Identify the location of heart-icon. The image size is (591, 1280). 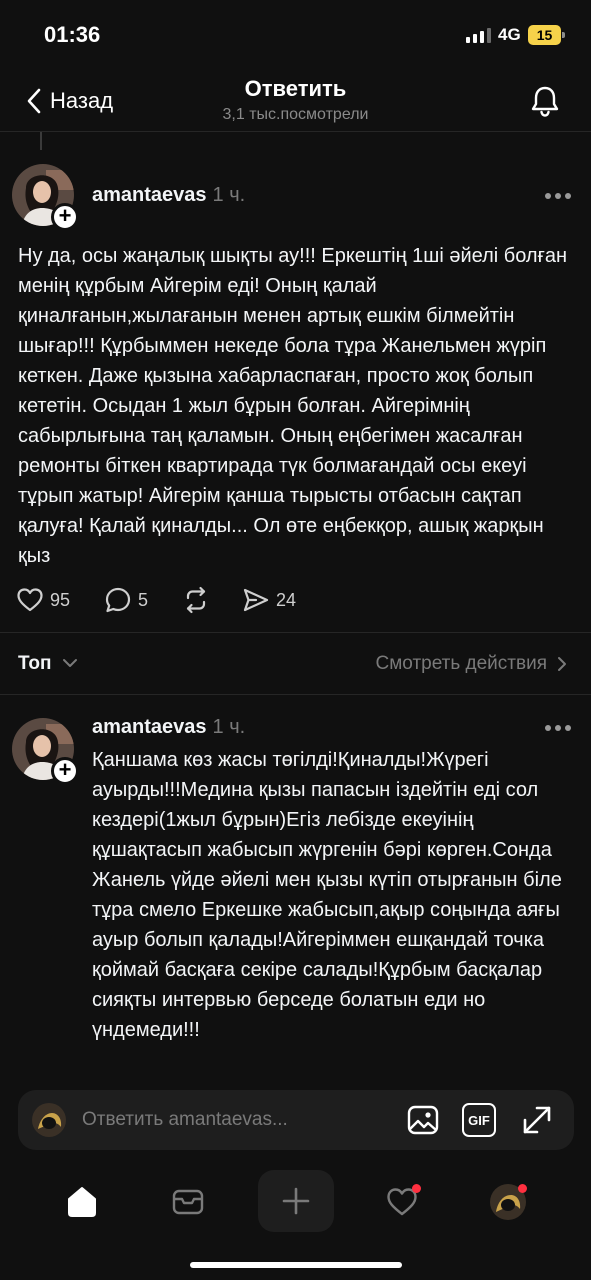
(30, 600).